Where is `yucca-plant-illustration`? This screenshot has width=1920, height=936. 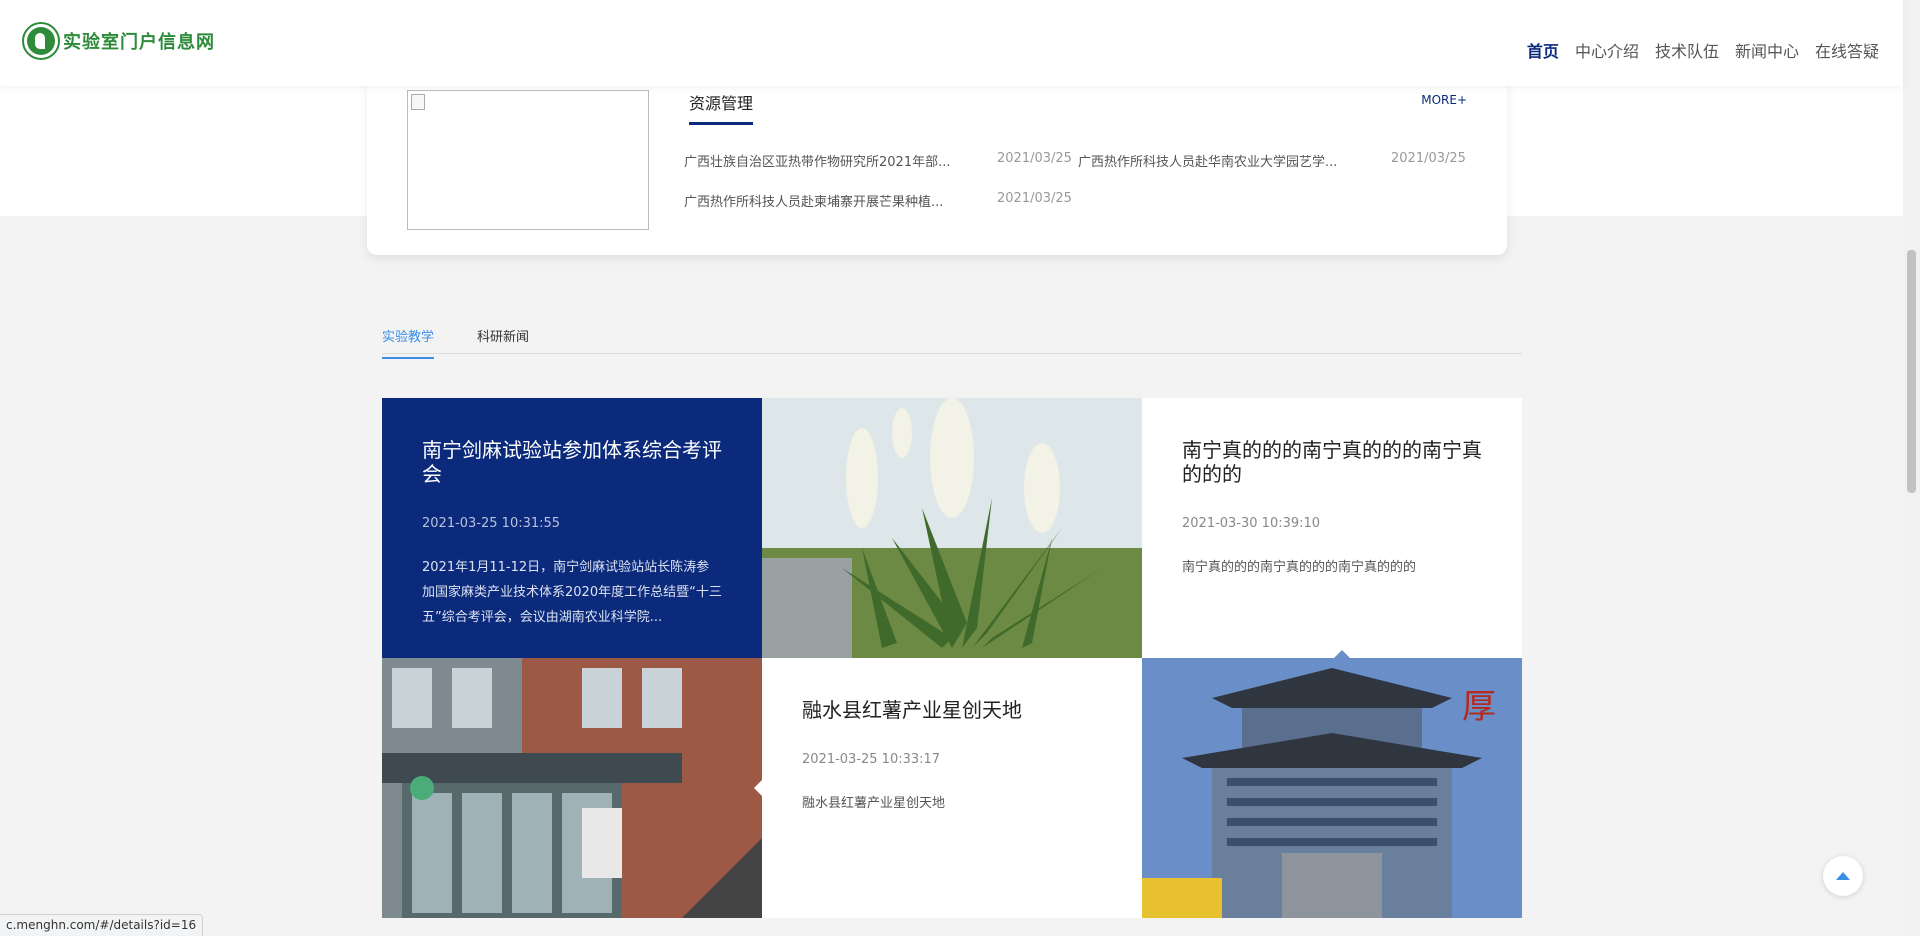 yucca-plant-illustration is located at coordinates (952, 528).